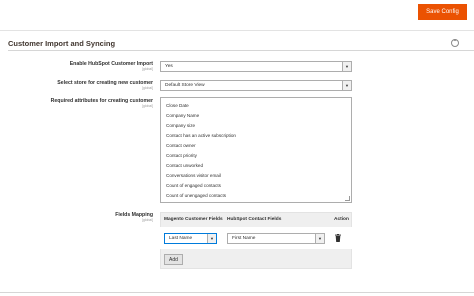 The width and height of the screenshot is (474, 296). I want to click on magento-field-value: Last Name, so click(181, 238).